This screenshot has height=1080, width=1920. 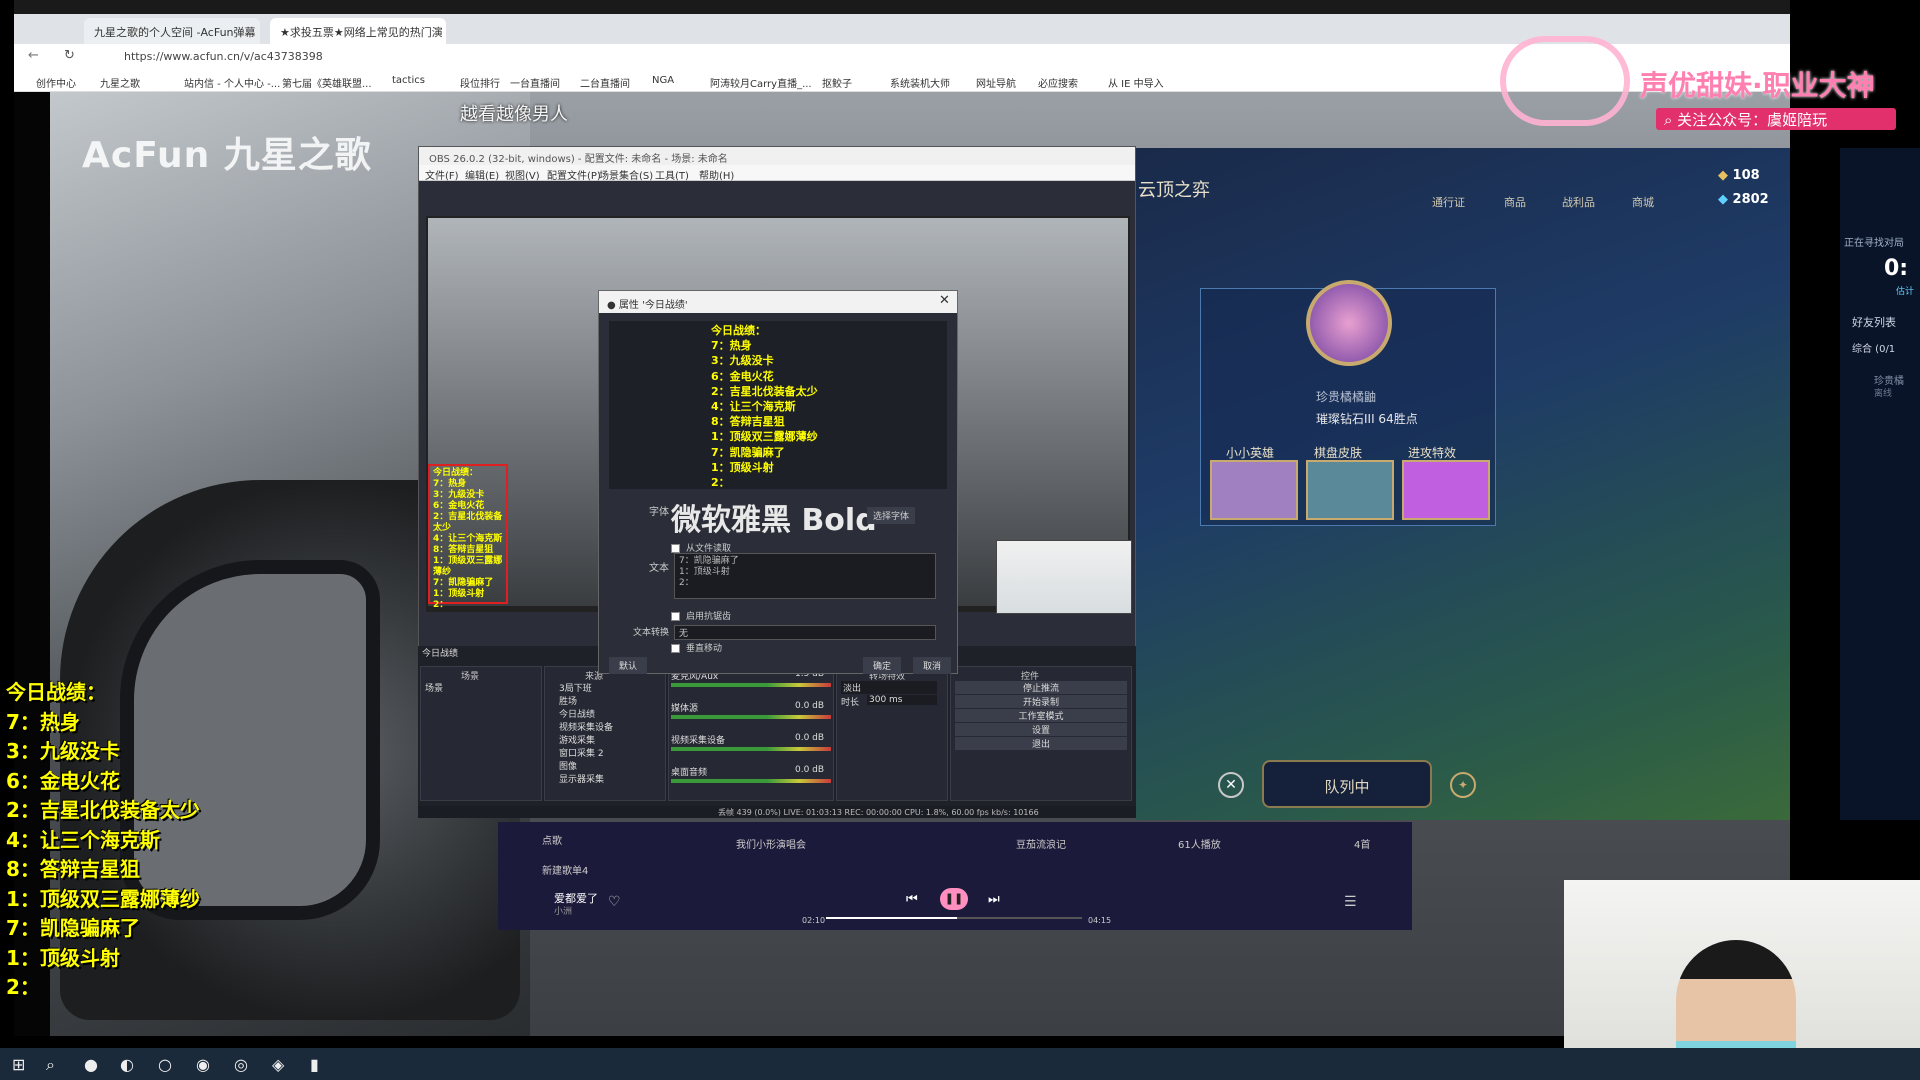 I want to click on game-taskbar-icon: ◈, so click(x=278, y=1064).